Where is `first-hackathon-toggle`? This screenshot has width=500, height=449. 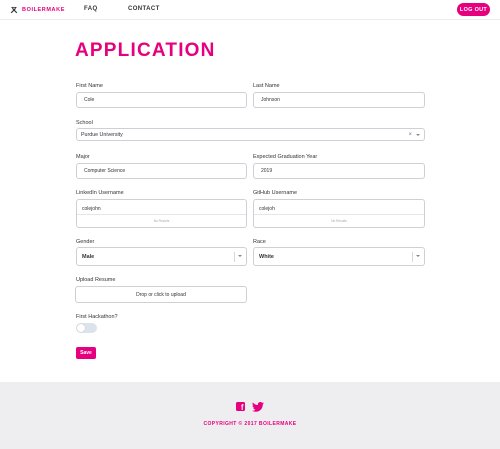
first-hackathon-toggle is located at coordinates (86, 328).